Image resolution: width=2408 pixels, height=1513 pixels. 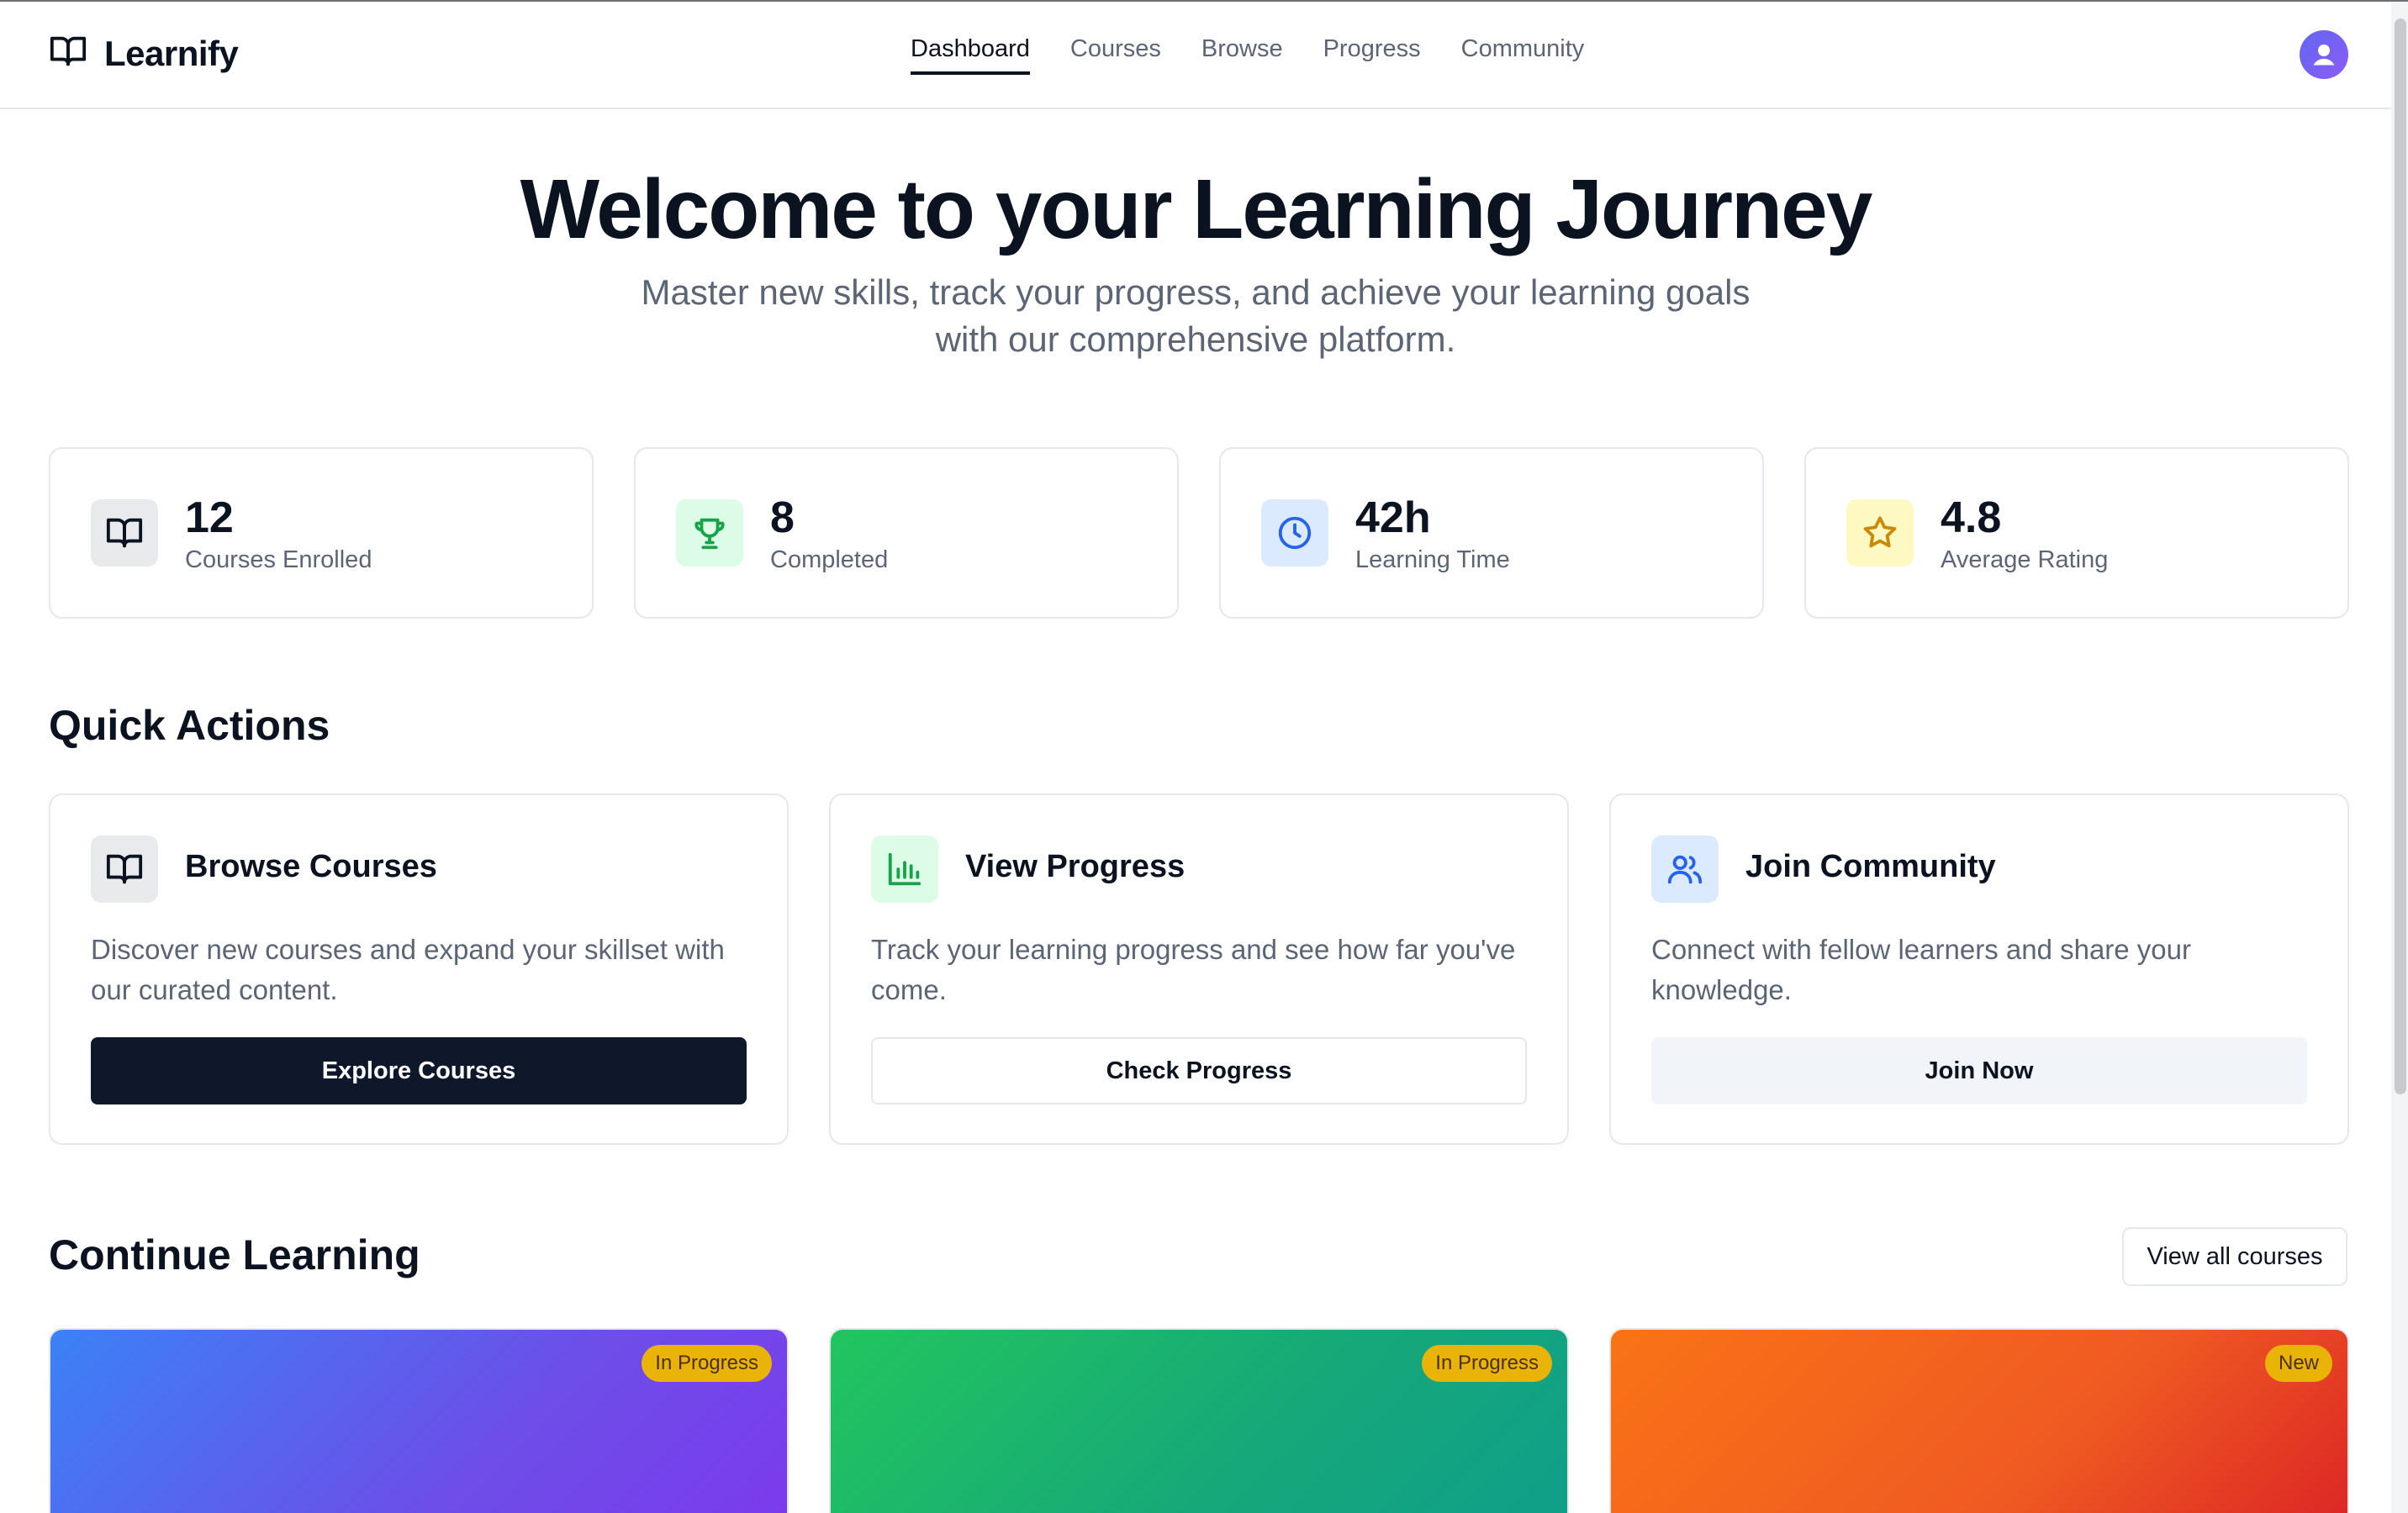 I want to click on brand: Learnify, so click(x=144, y=53).